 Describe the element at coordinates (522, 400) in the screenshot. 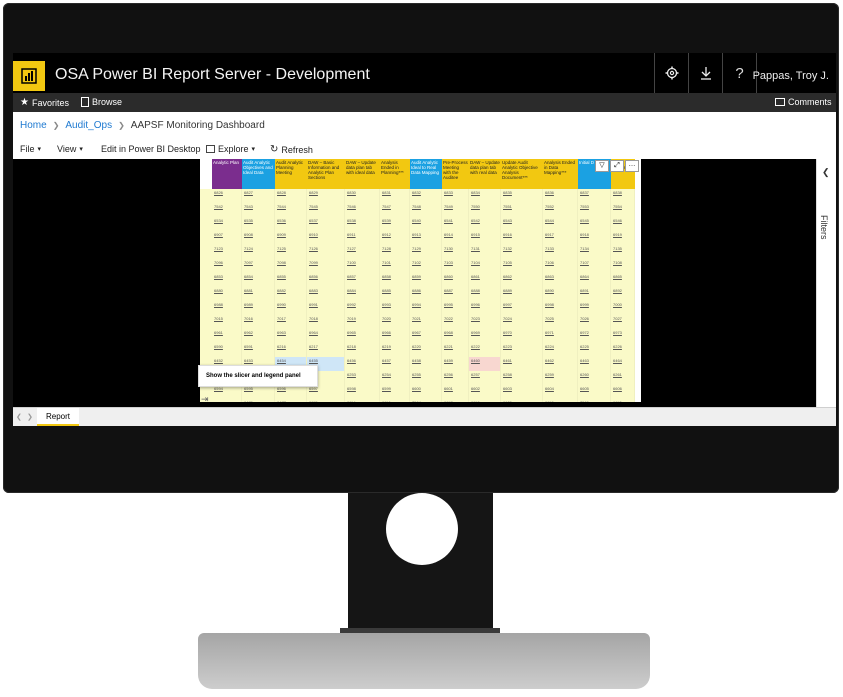

I see `table-cell: 6120` at that location.